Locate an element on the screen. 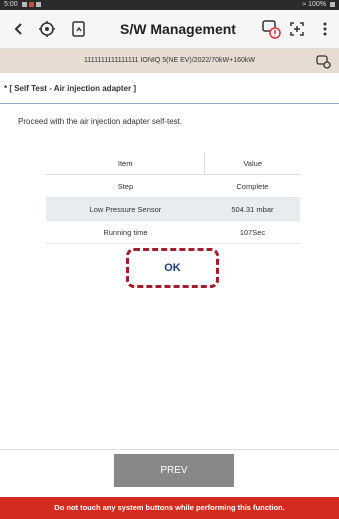 Image resolution: width=339 pixels, height=519 pixels. vehicle-settings-icon is located at coordinates (323, 66).